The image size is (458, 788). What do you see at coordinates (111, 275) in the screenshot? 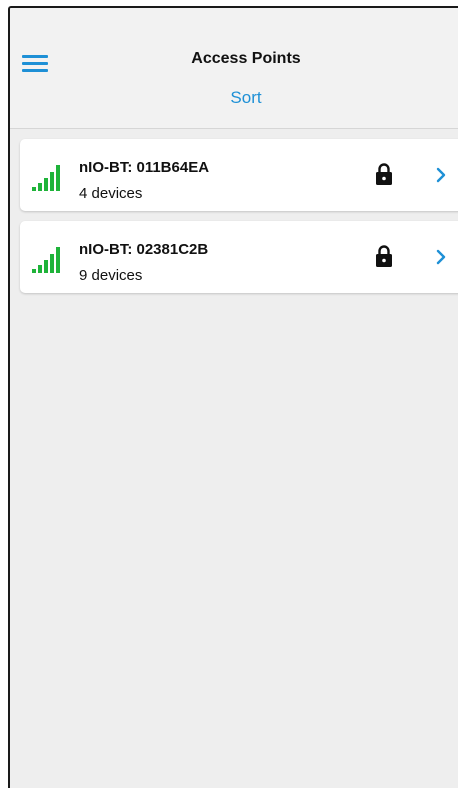
I see `device-count: 9 devices` at bounding box center [111, 275].